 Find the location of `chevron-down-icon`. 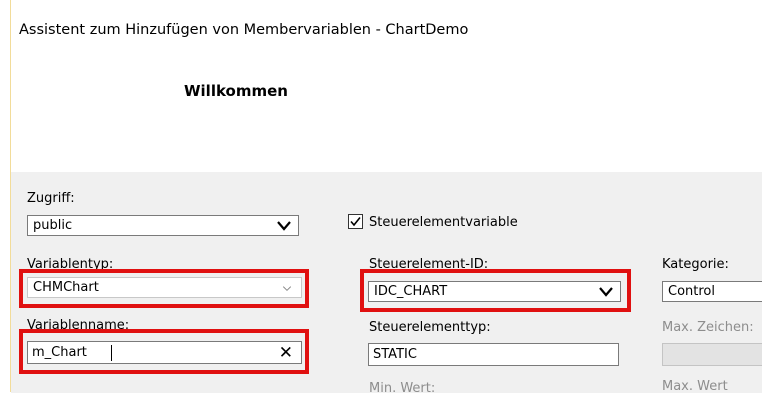

chevron-down-icon is located at coordinates (284, 226).